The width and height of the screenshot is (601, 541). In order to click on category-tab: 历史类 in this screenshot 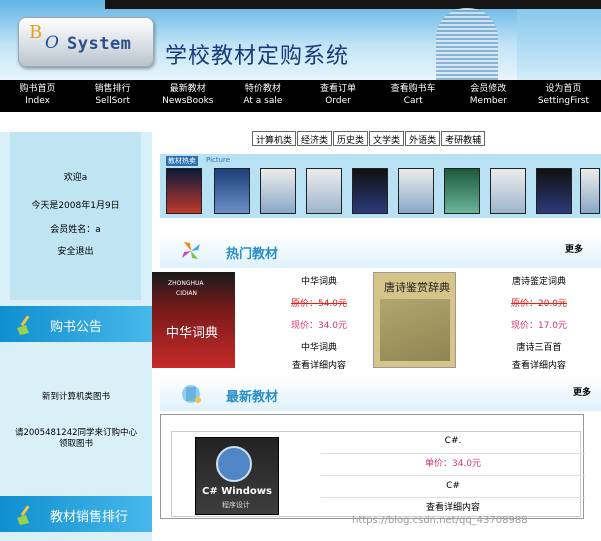, I will do `click(351, 138)`.